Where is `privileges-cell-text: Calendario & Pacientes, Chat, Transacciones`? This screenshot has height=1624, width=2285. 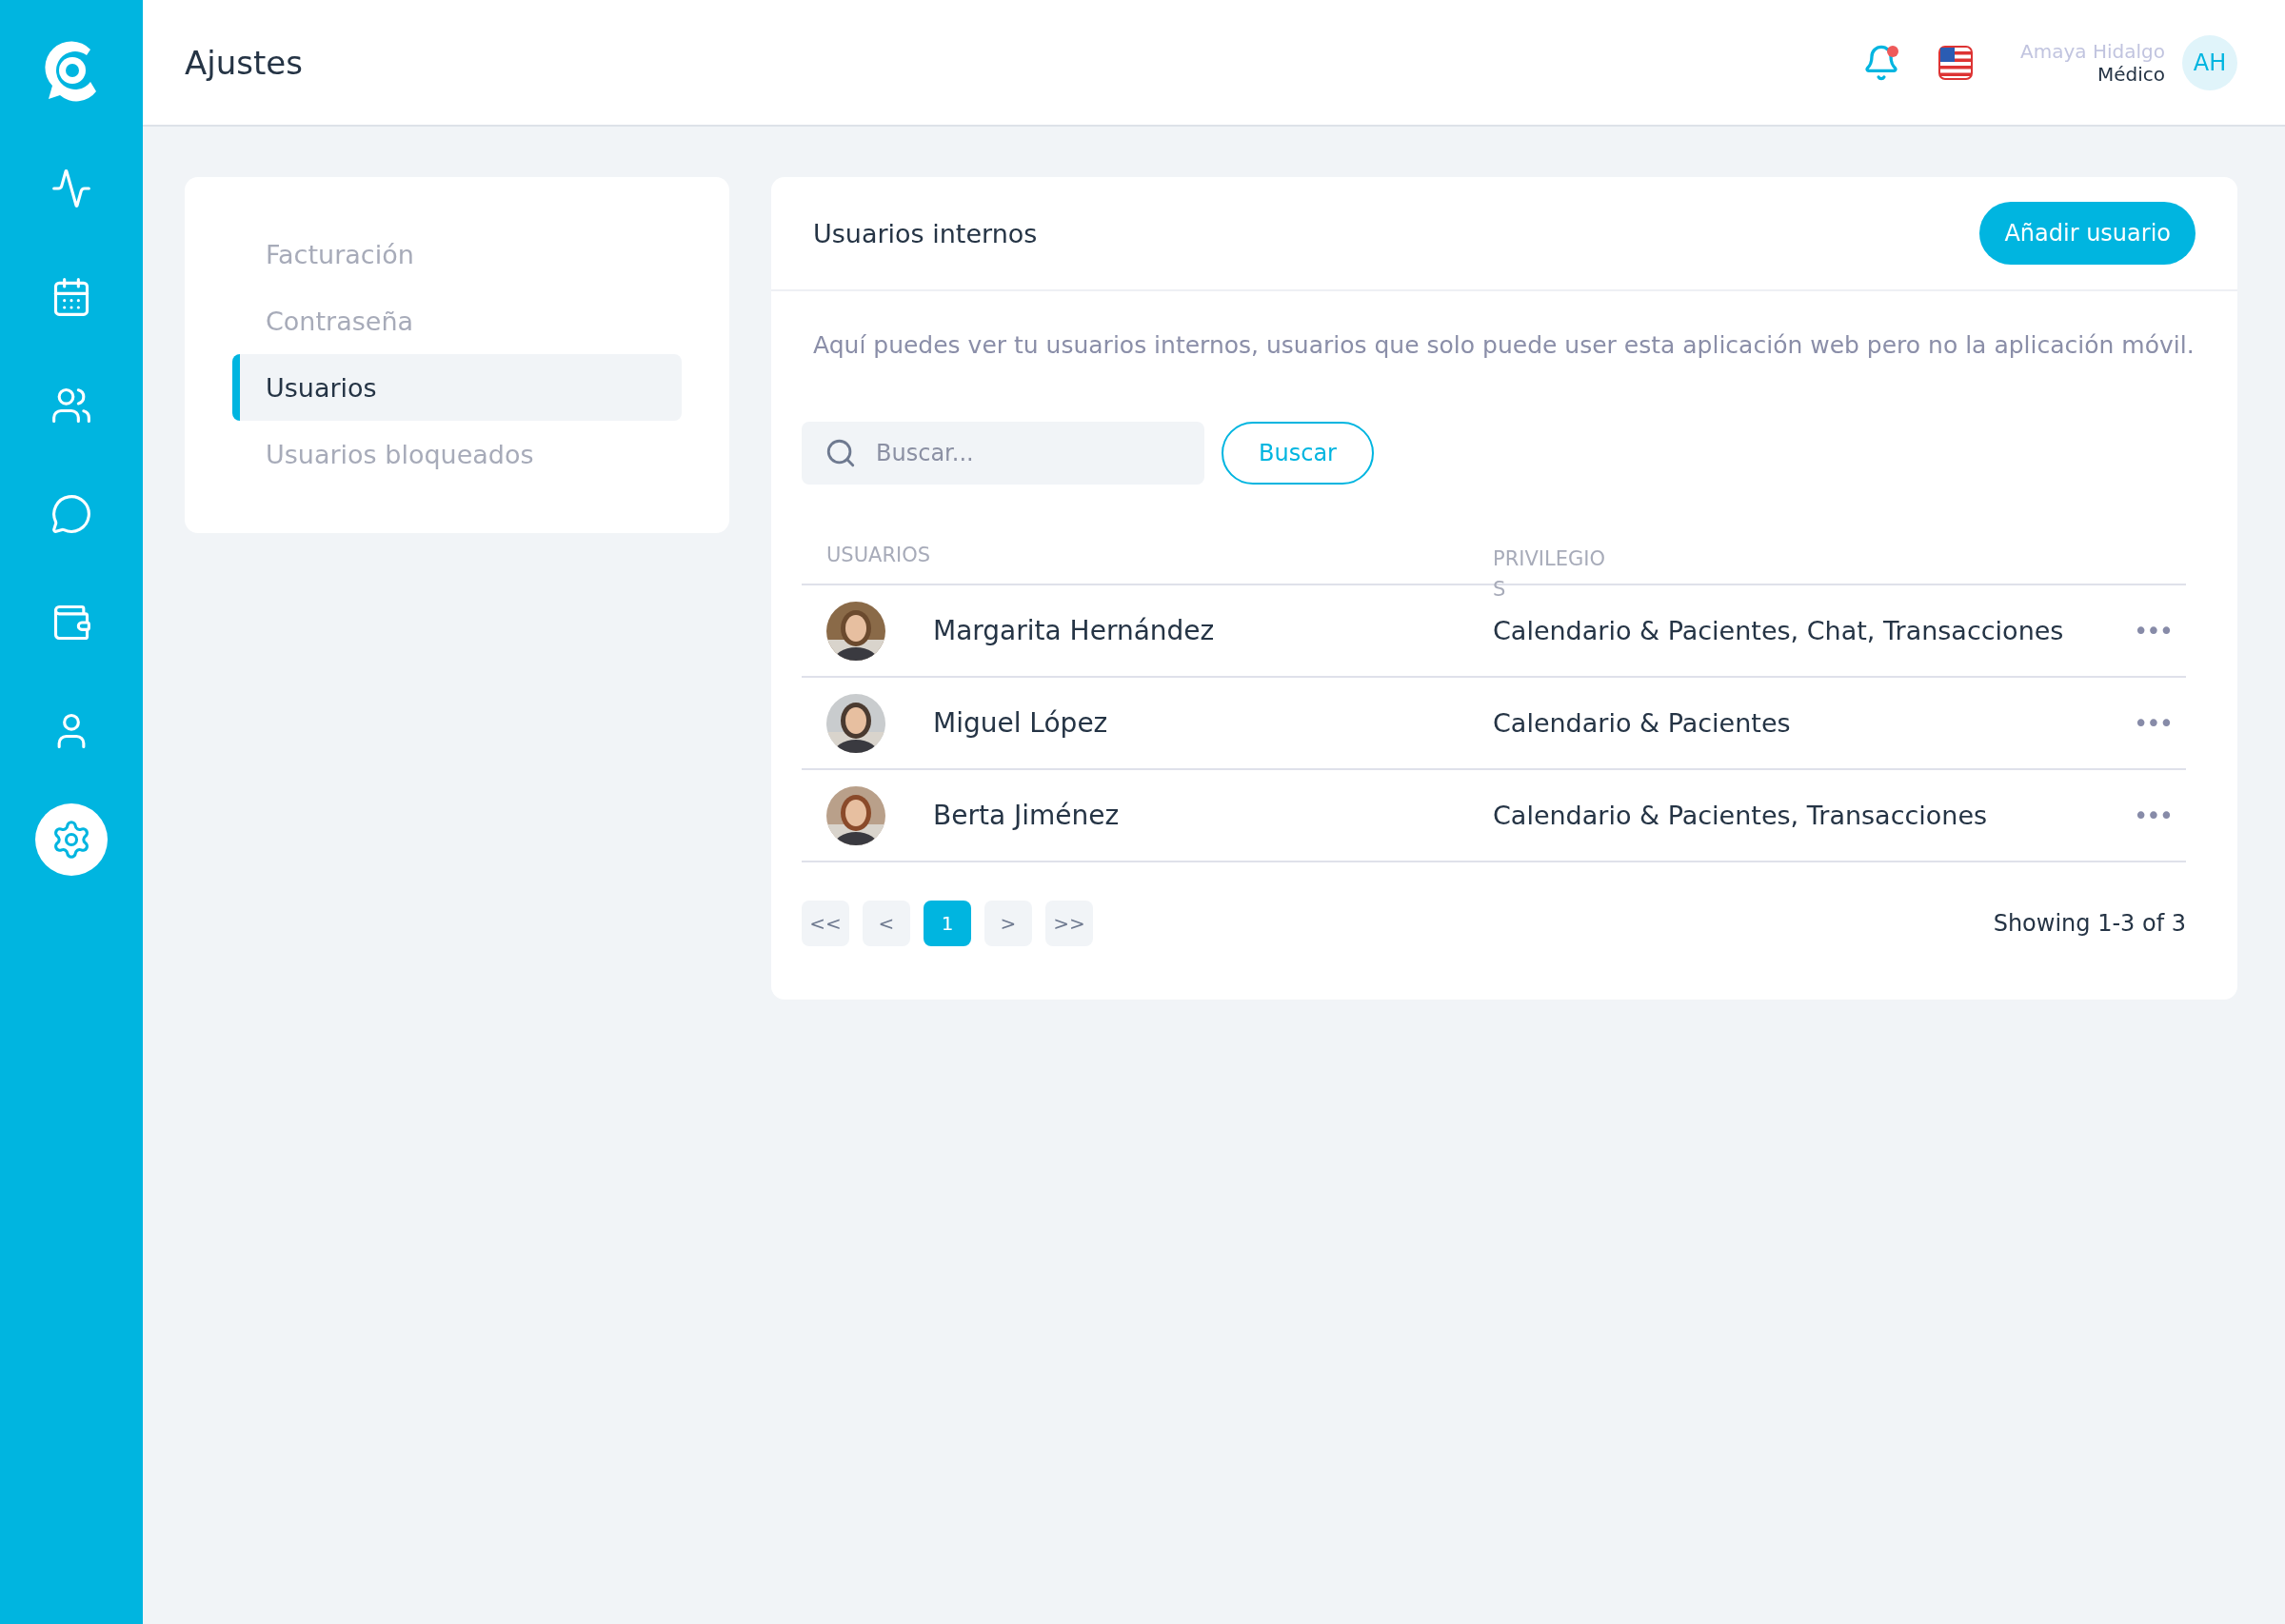
privileges-cell-text: Calendario & Pacientes, Chat, Transacciones is located at coordinates (1779, 630).